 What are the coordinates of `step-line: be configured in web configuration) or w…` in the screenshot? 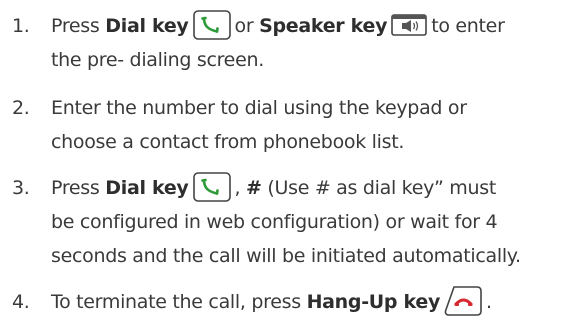 It's located at (274, 222).